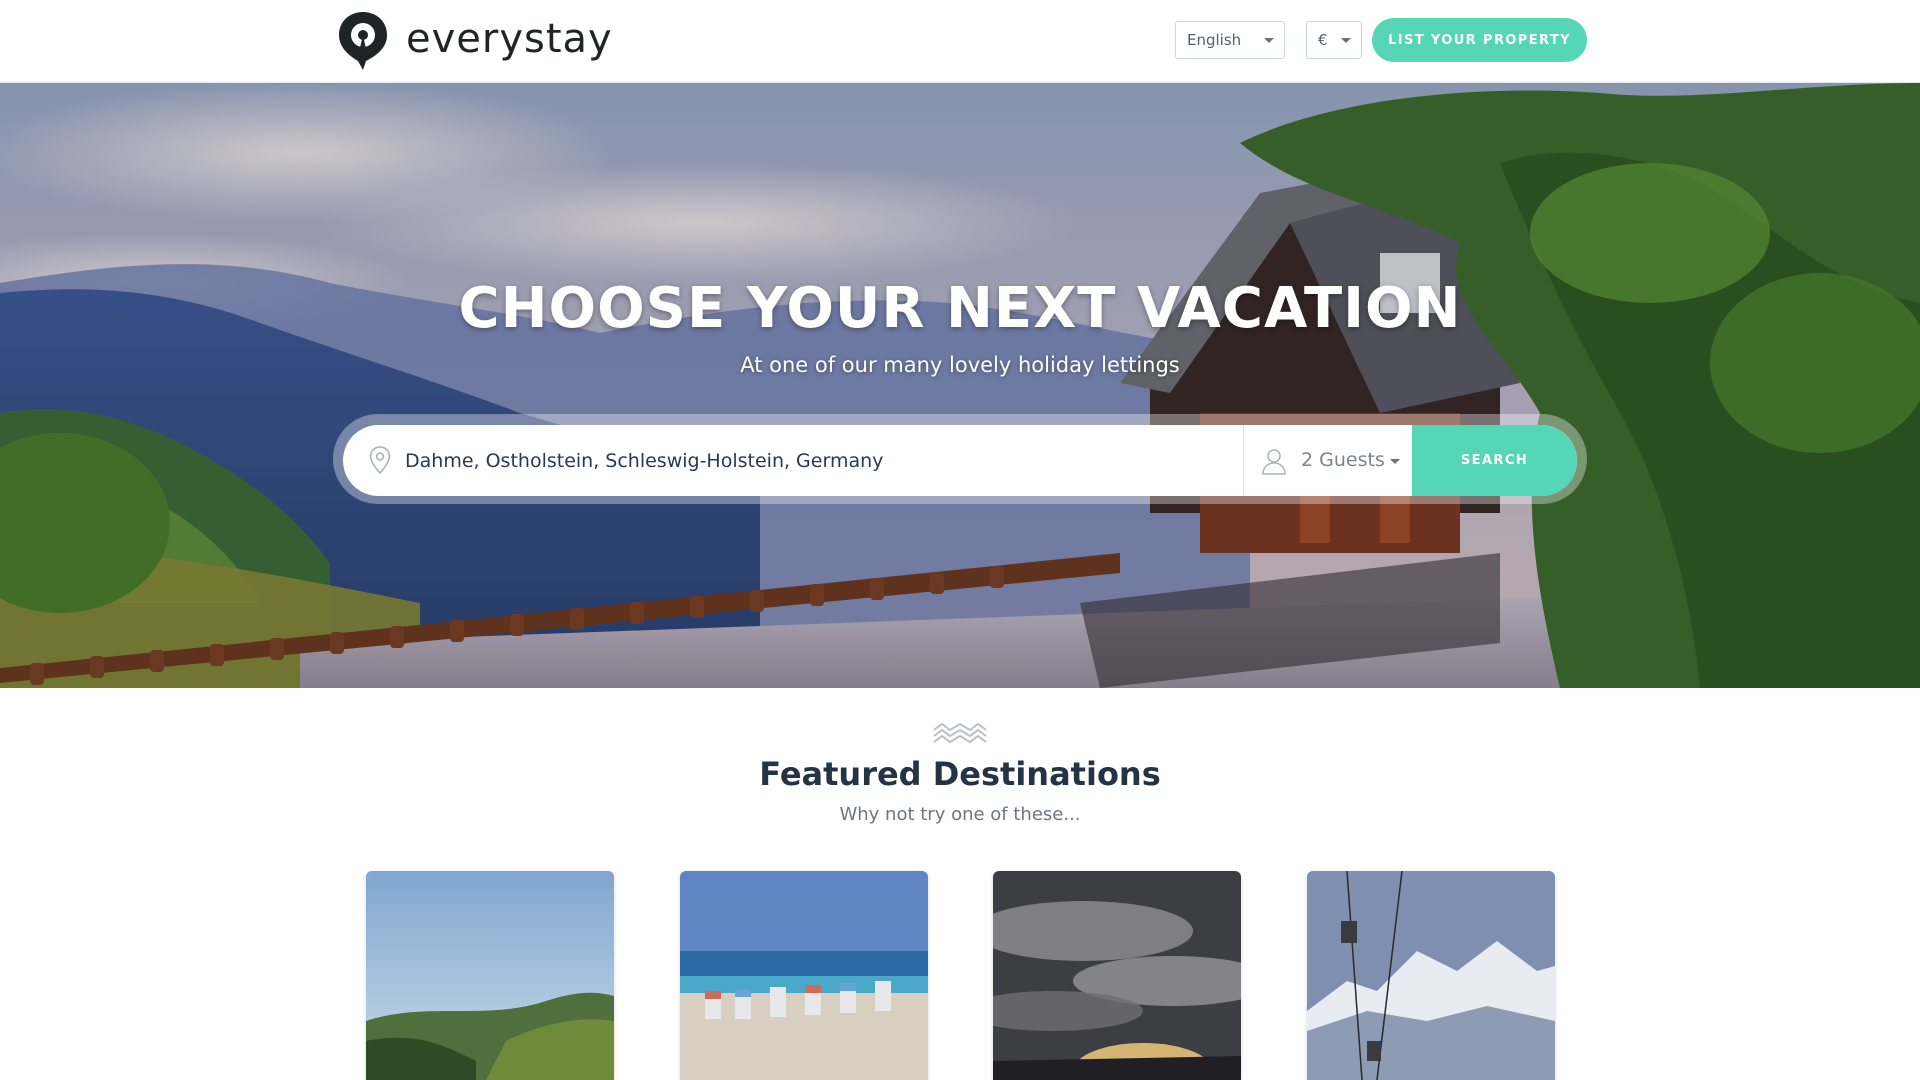  Describe the element at coordinates (960, 774) in the screenshot. I see `featured-destinations-title: Featured Destinations` at that location.